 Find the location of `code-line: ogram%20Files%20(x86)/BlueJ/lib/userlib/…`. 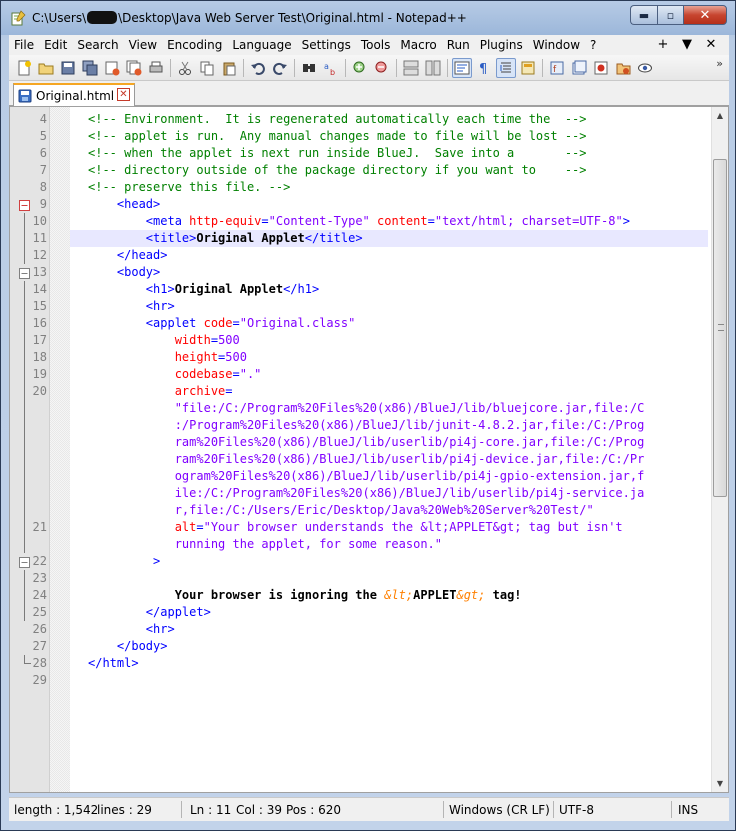

code-line: ogram%20Files%20(x86)/BlueJ/lib/userlib/… is located at coordinates (366, 476).